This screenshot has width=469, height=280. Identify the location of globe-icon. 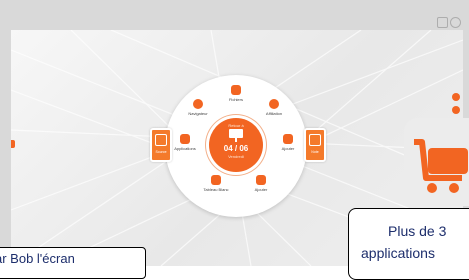
(198, 104).